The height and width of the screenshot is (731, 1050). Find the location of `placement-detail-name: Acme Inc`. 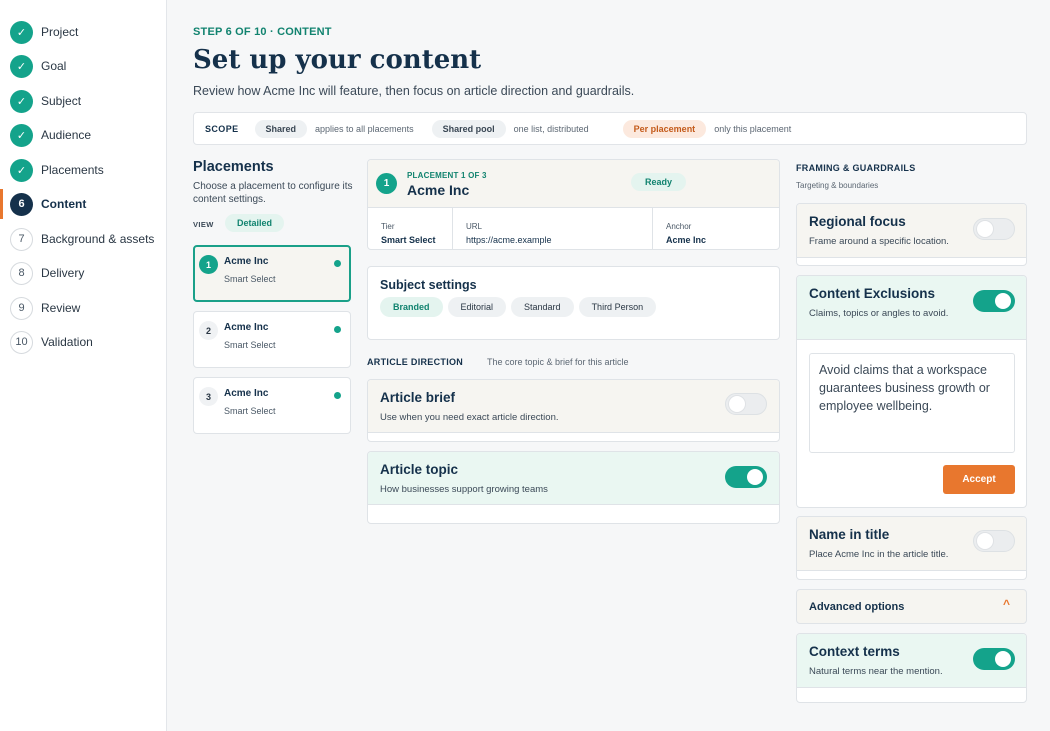

placement-detail-name: Acme Inc is located at coordinates (438, 190).